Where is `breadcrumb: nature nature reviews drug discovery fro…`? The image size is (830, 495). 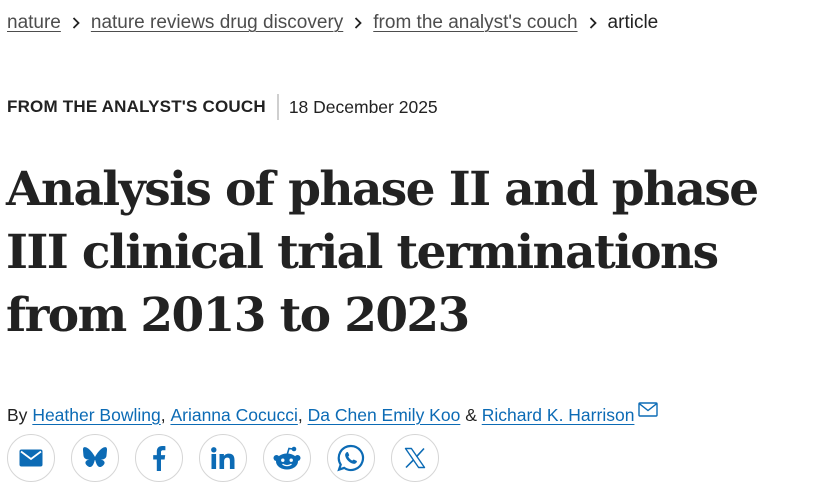 breadcrumb: nature nature reviews drug discovery fro… is located at coordinates (332, 23).